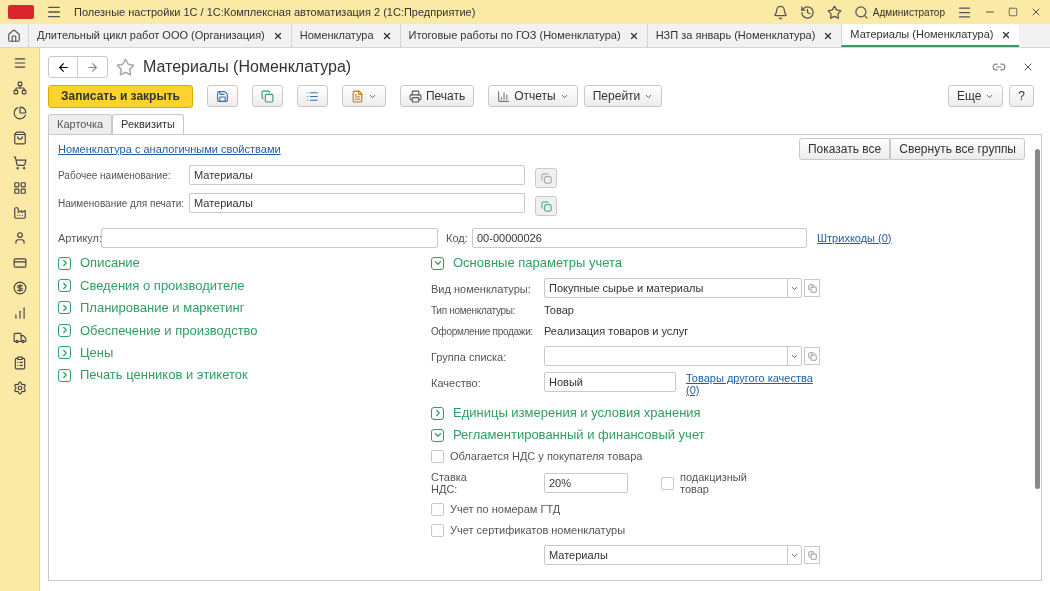 The height and width of the screenshot is (591, 1050). What do you see at coordinates (999, 67) in the screenshot?
I see `link-icon` at bounding box center [999, 67].